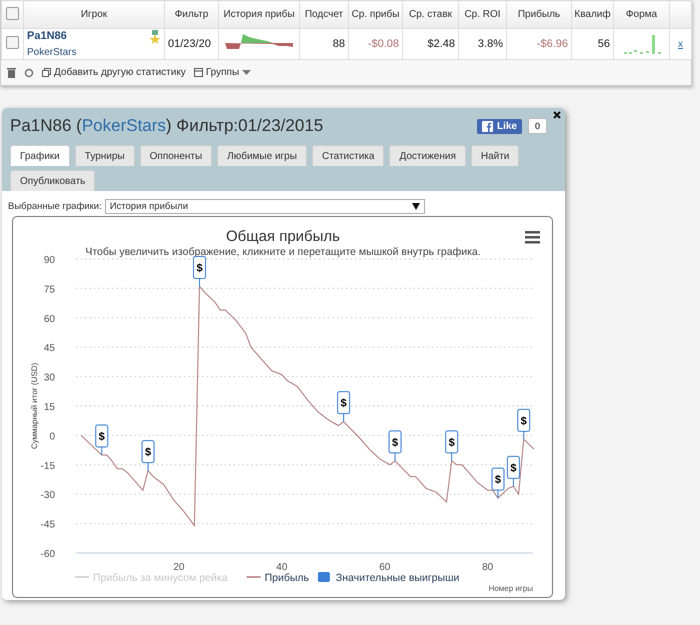 This screenshot has height=625, width=700. Describe the element at coordinates (34, 406) in the screenshot. I see `y-axis-title: Суммарный итог (USD)` at that location.